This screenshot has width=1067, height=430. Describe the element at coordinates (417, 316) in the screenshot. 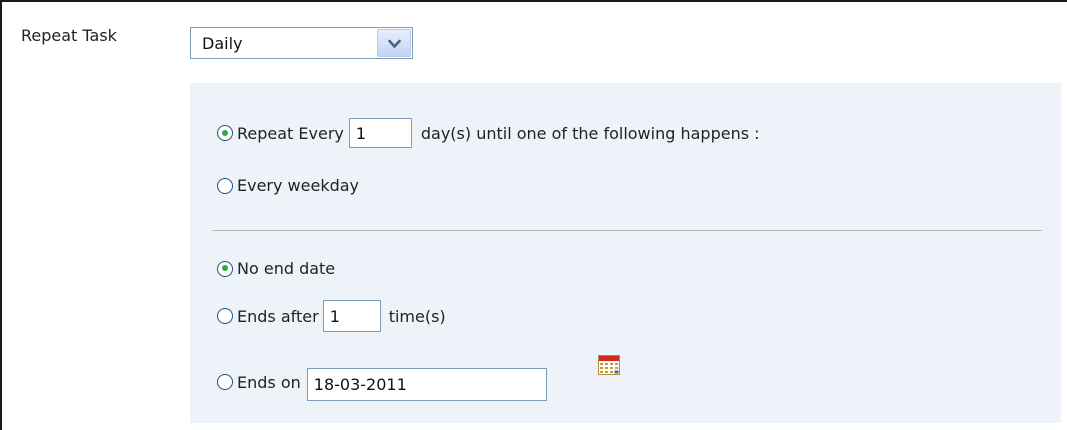

I see `ends-after-suffix: time(s)` at that location.